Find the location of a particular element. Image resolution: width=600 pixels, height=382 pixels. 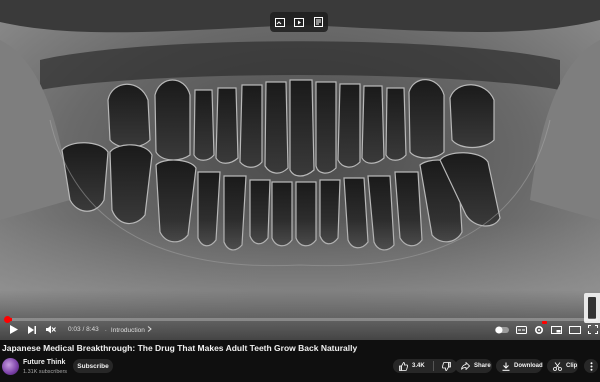

more-actions-button is located at coordinates (591, 366).